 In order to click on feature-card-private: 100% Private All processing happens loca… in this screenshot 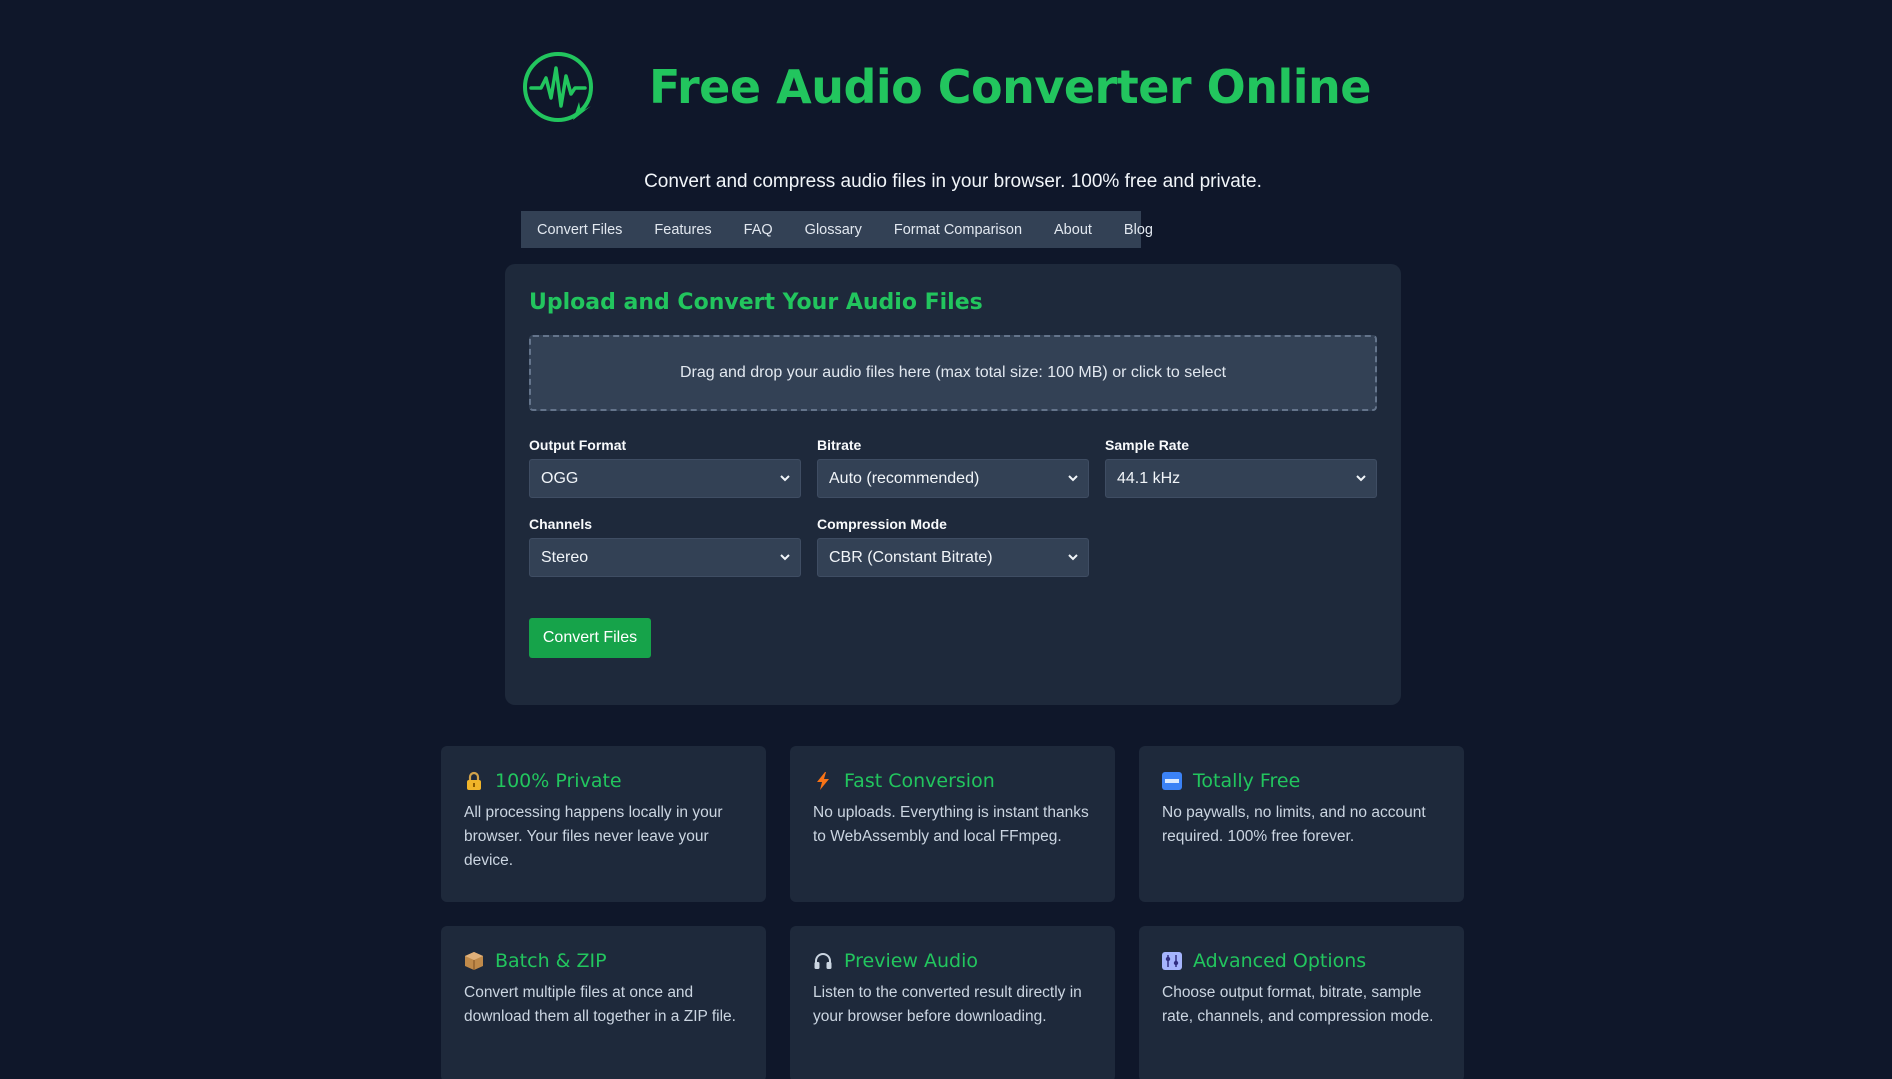, I will do `click(603, 824)`.